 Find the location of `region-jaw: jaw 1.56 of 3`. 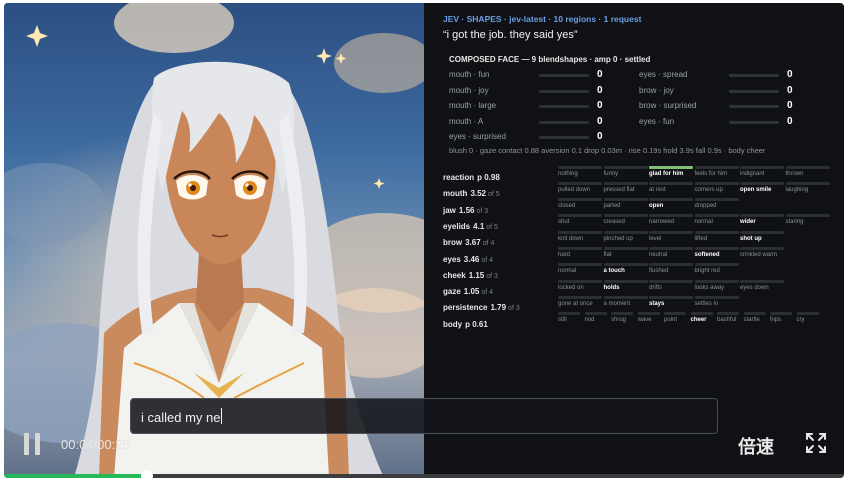

region-jaw: jaw 1.56 of 3 is located at coordinates (466, 207).